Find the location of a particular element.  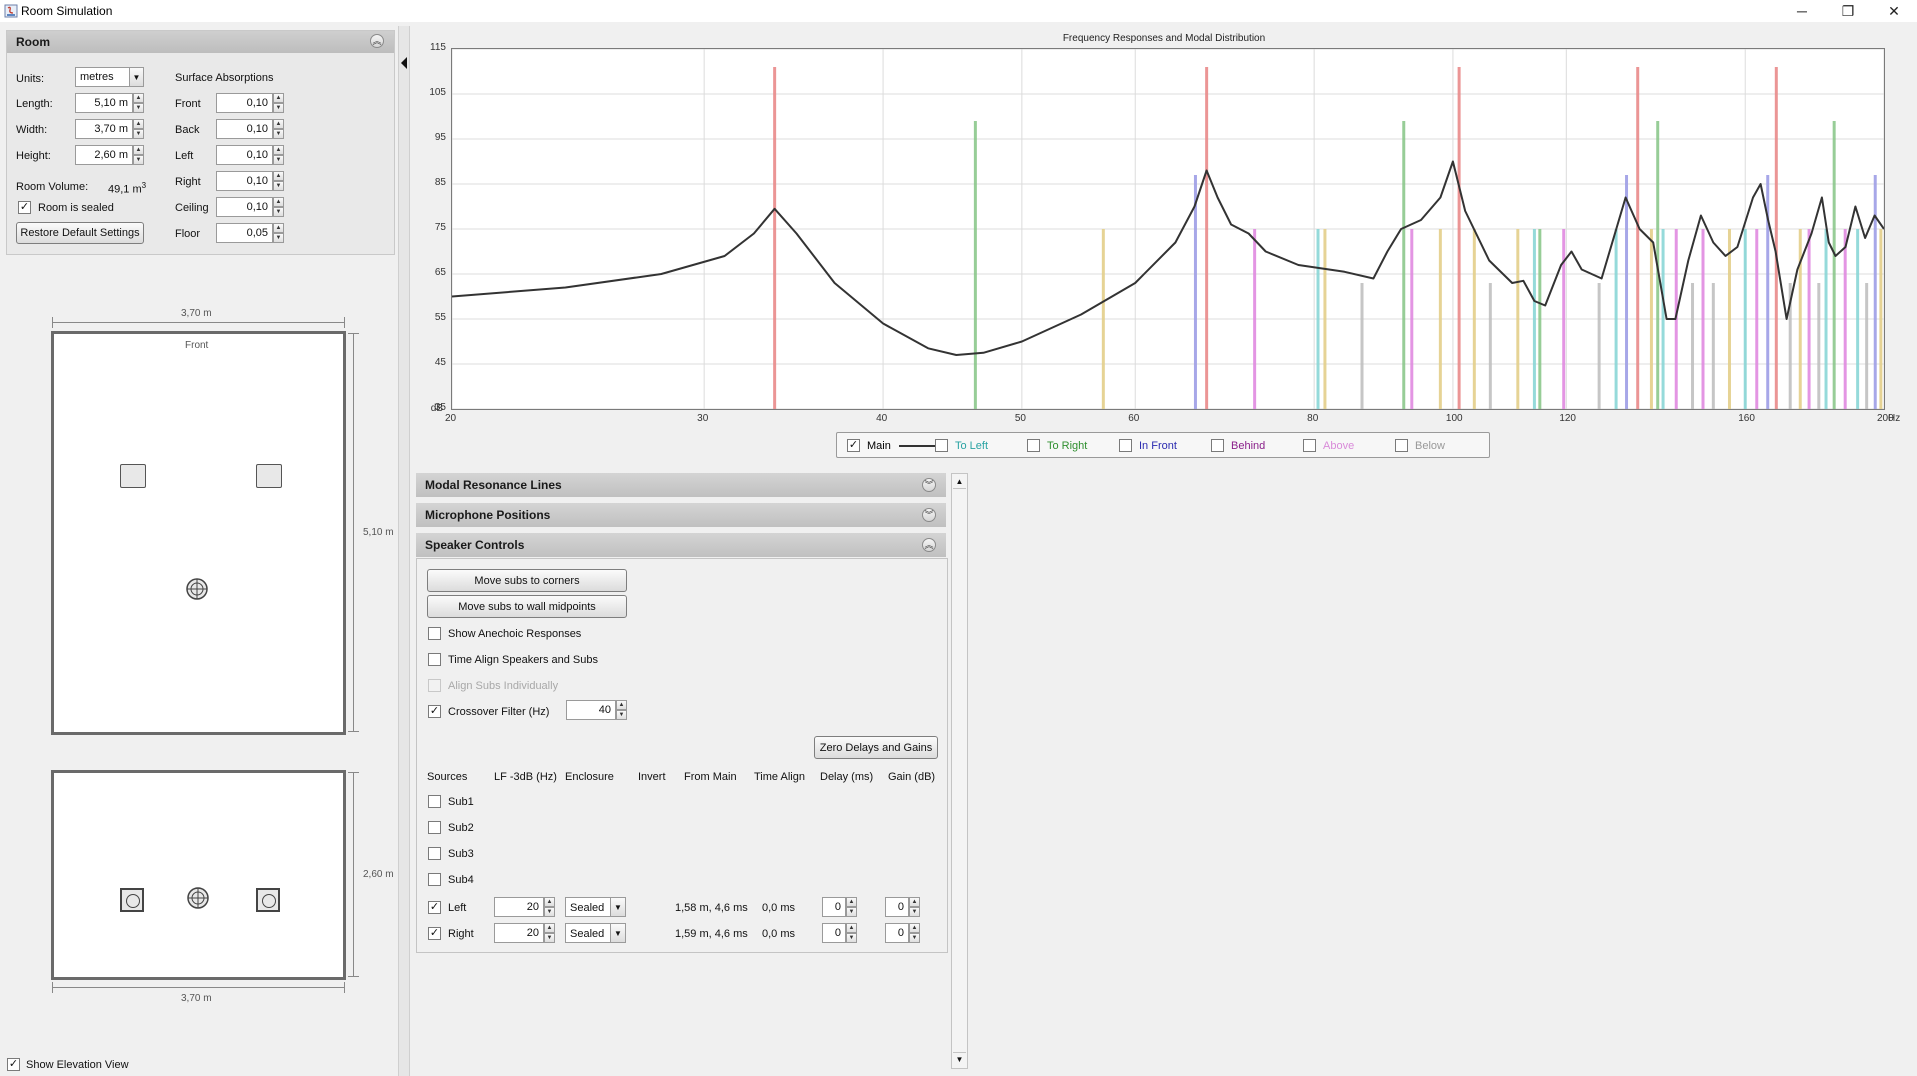

maximize-icon: ❐ is located at coordinates (1848, 10).